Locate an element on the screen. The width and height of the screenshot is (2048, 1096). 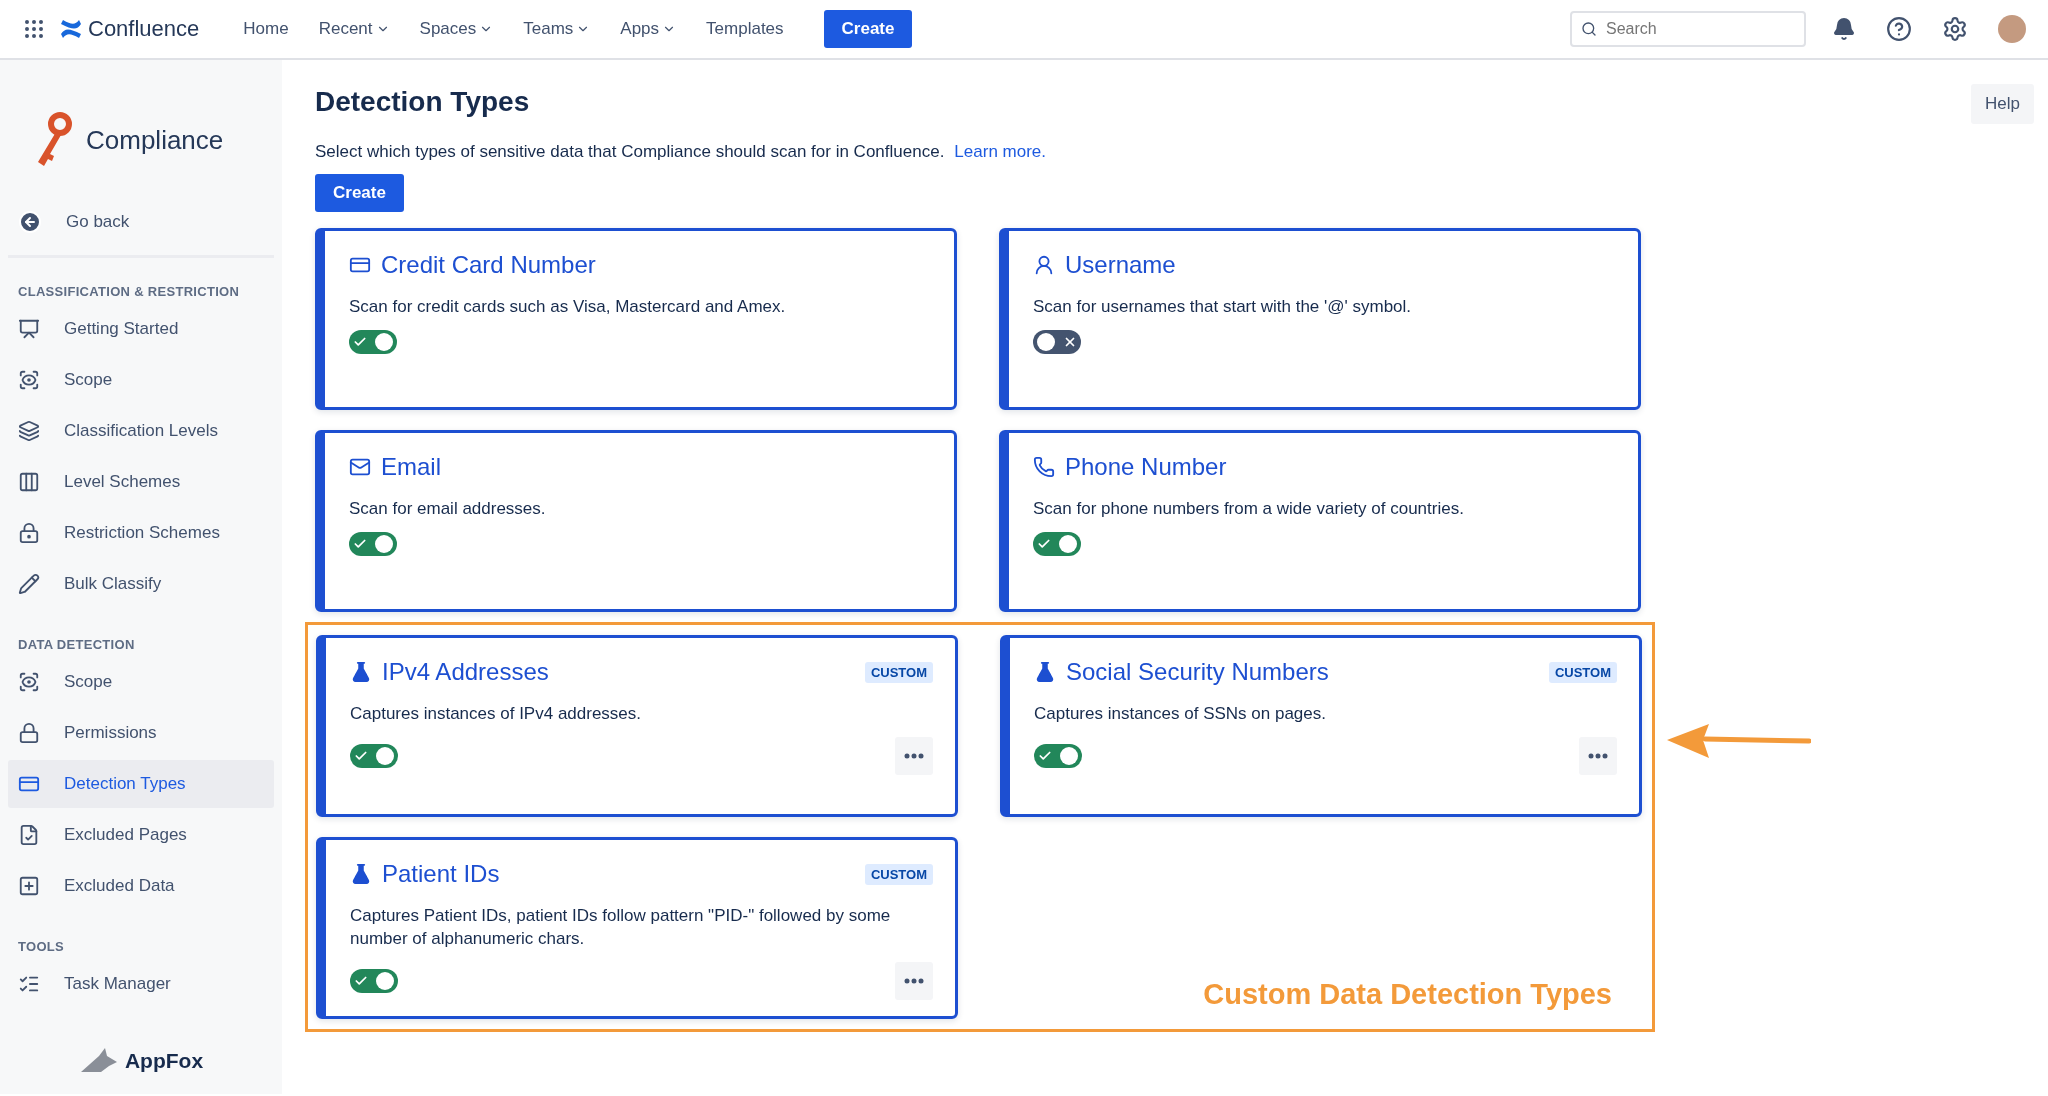
card-description: Scan for email addresses. is located at coordinates (448, 509).